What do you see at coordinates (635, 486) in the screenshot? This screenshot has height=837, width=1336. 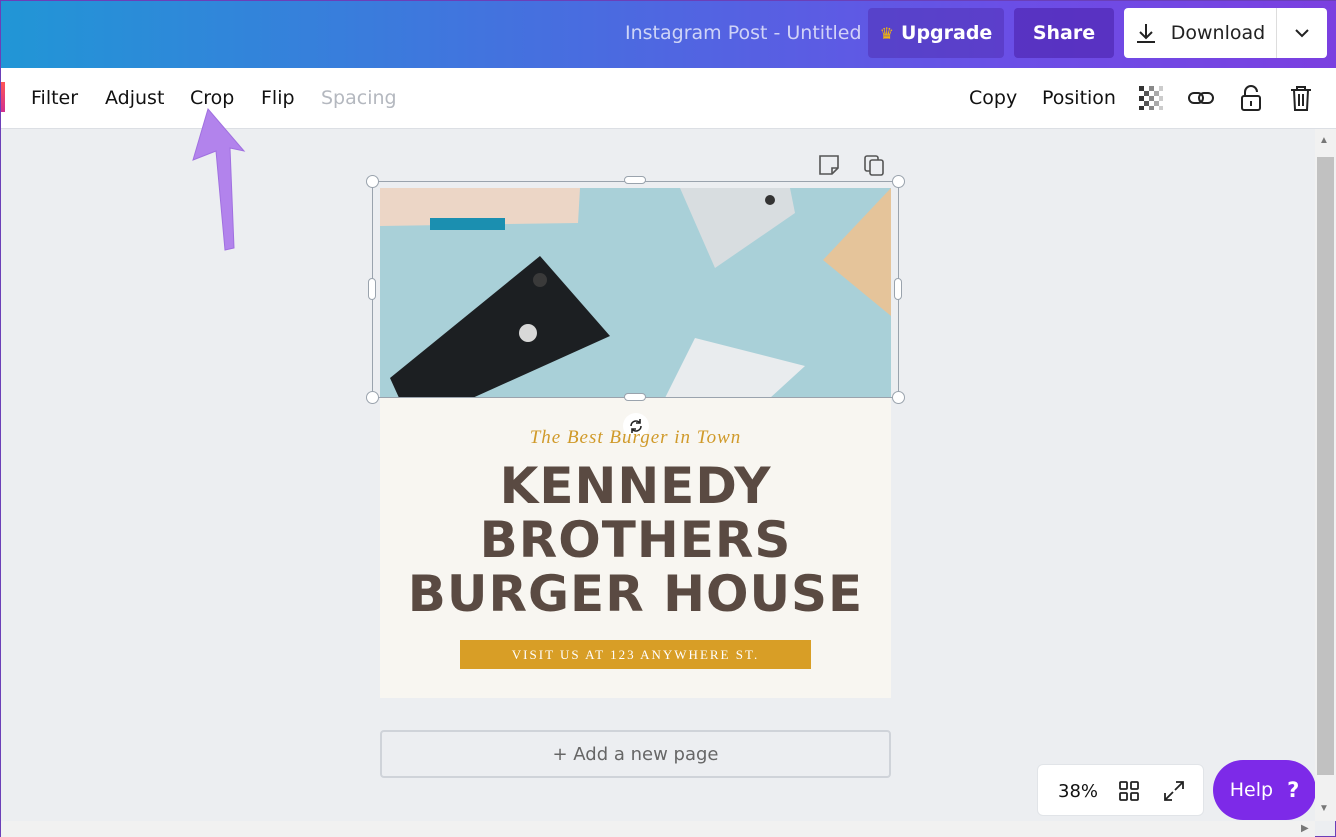 I see `headline-line-1: KENNEDY` at bounding box center [635, 486].